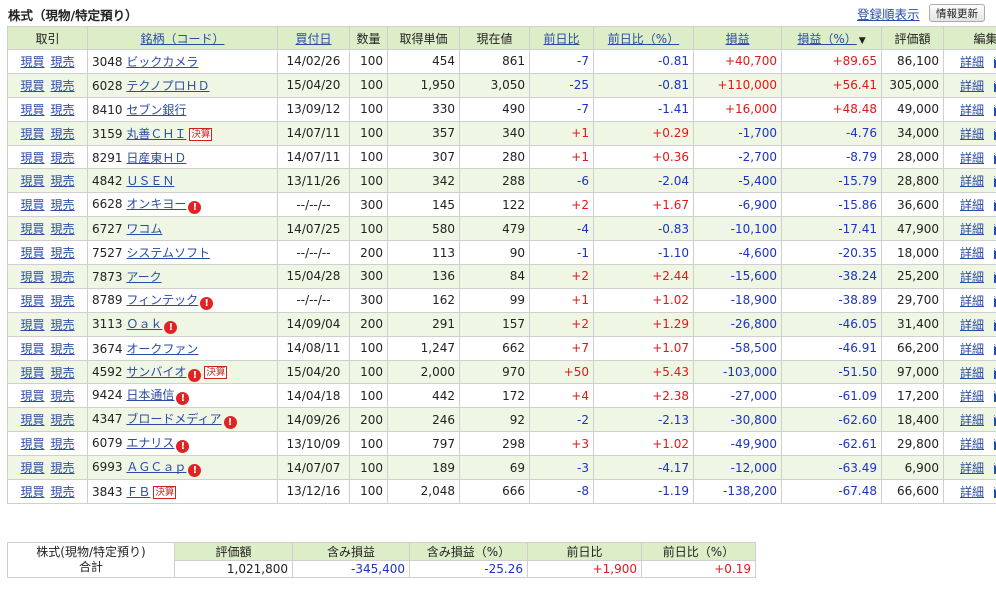 The width and height of the screenshot is (996, 589). I want to click on day-change-pct: +1.07, so click(643, 348).